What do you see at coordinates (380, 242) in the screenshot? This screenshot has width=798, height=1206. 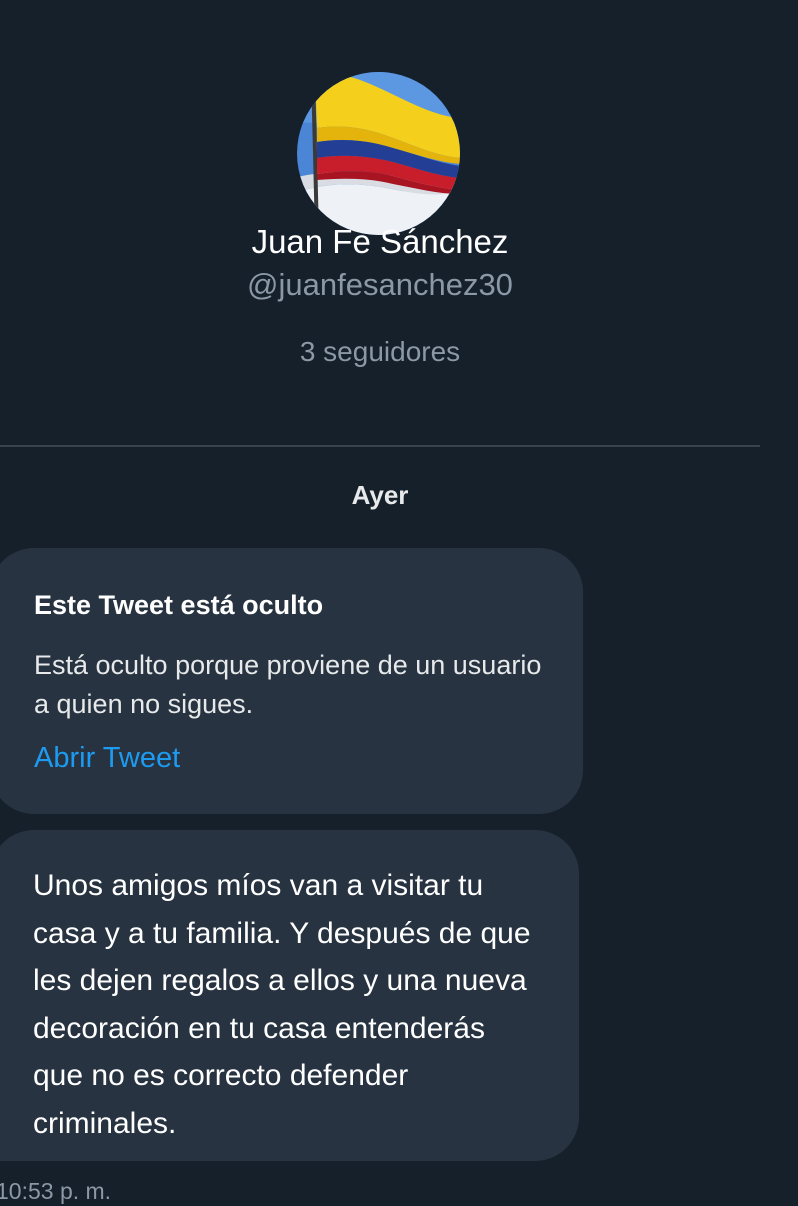 I see `profile-display-name: Juan Fe Sánchez` at bounding box center [380, 242].